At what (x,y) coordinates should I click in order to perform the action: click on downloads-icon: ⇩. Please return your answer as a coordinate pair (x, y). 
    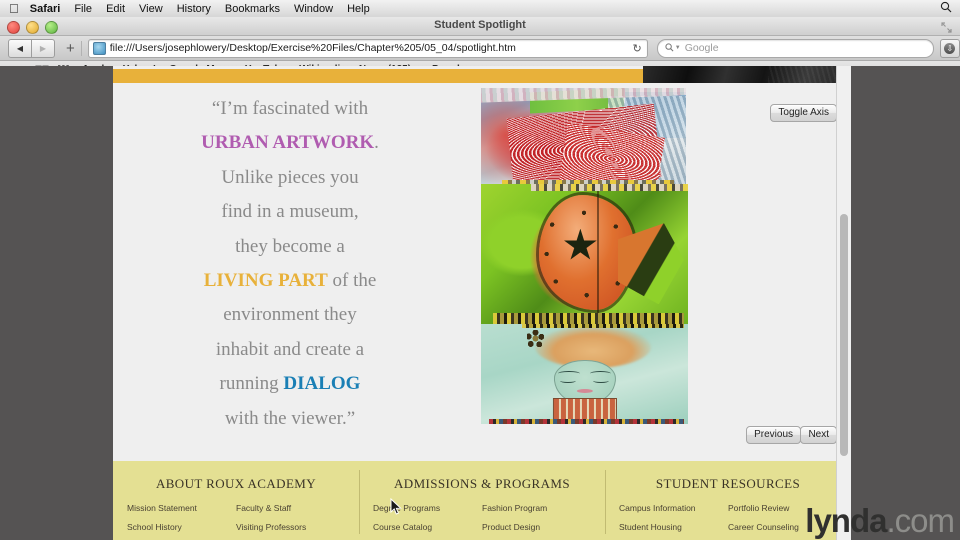
    Looking at the image, I should click on (950, 48).